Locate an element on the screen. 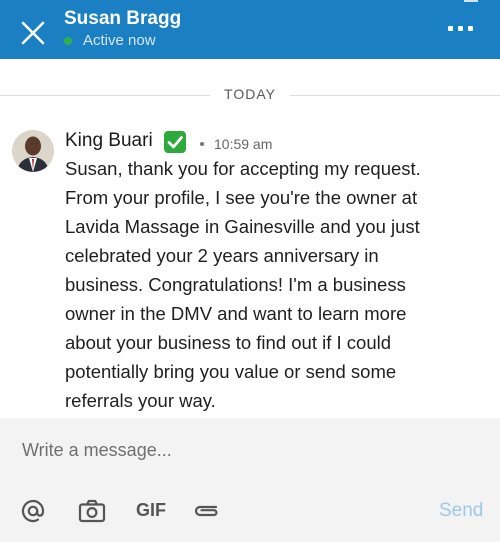 Image resolution: width=500 pixels, height=542 pixels. message-line: celebrated your 2 years anniversary in is located at coordinates (222, 255).